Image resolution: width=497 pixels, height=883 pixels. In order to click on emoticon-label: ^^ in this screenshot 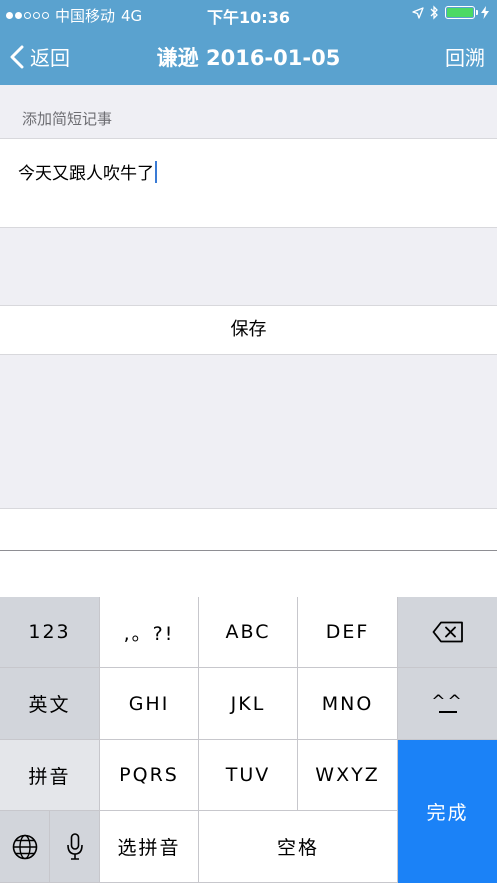, I will do `click(447, 702)`.